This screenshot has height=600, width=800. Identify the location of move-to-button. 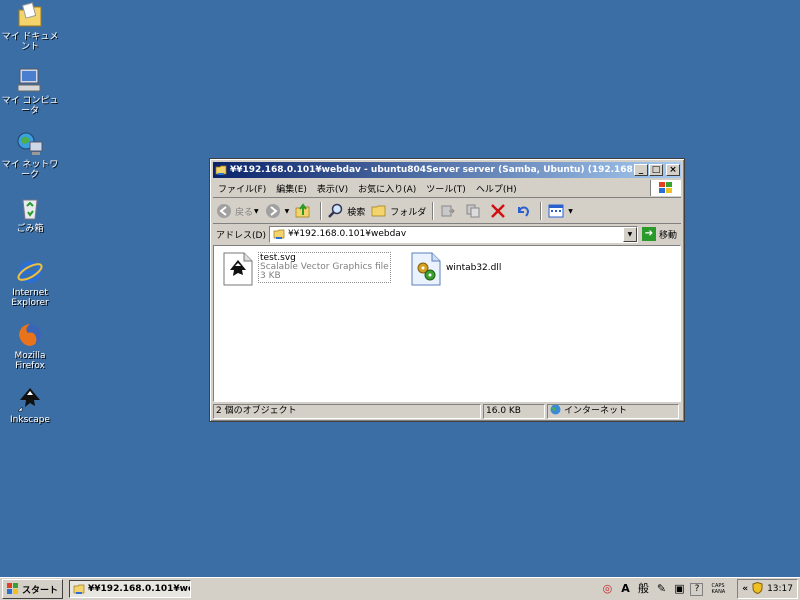
(449, 211).